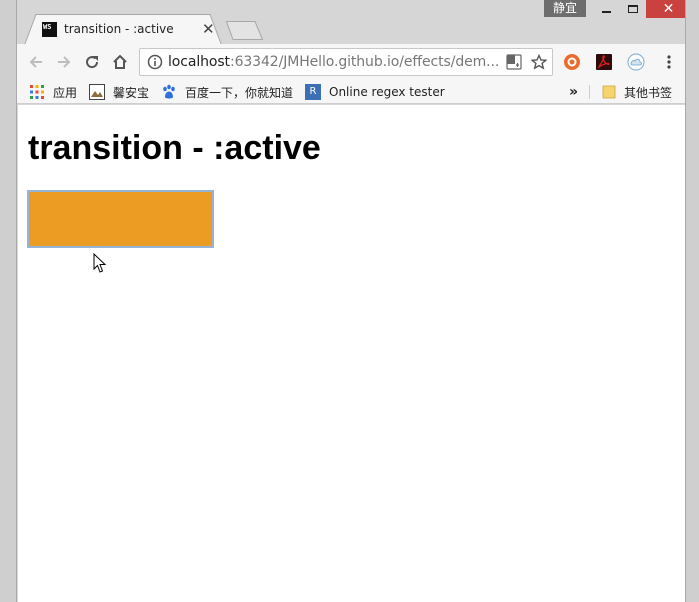  I want to click on bookmark-star-icon, so click(539, 62).